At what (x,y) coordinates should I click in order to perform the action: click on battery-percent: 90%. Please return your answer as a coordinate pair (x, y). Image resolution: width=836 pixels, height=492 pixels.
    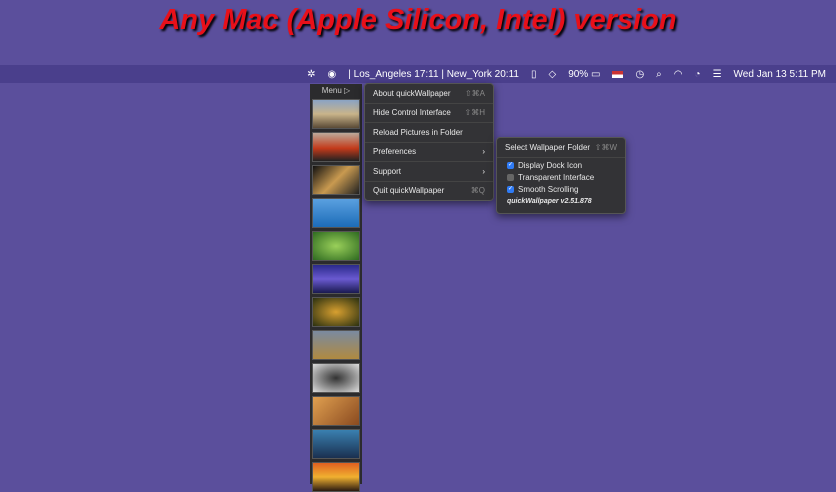
    Looking at the image, I should click on (578, 74).